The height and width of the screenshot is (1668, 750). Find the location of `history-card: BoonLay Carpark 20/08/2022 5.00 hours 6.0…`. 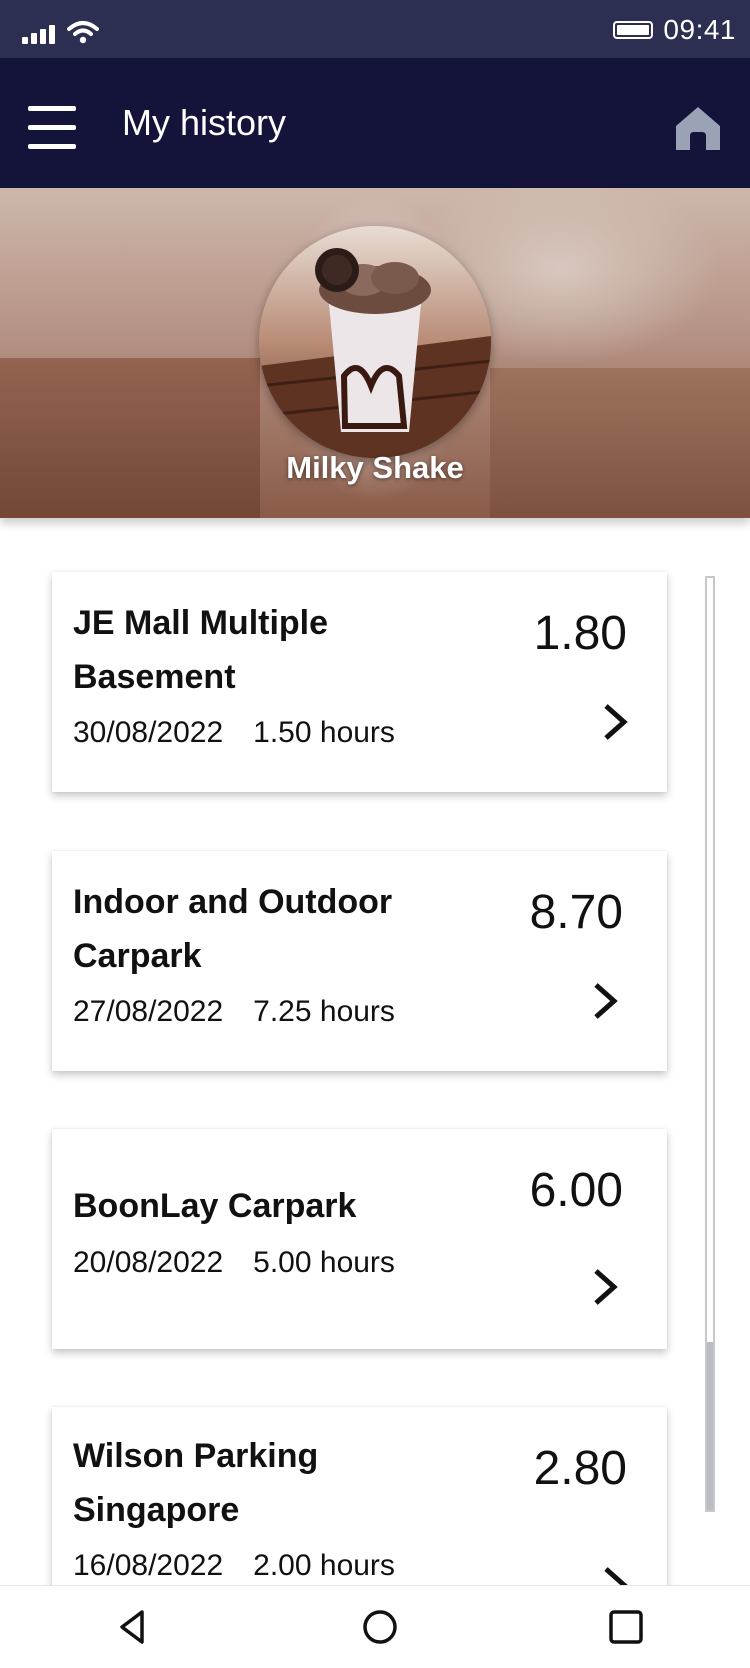

history-card: BoonLay Carpark 20/08/2022 5.00 hours 6.0… is located at coordinates (359, 1239).